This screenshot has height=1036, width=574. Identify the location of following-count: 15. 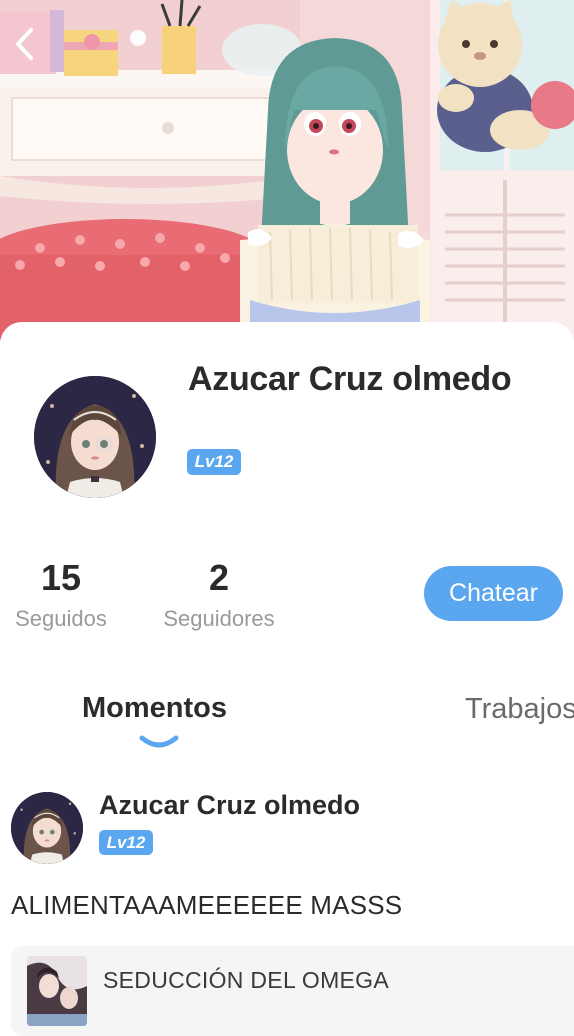
(61, 577).